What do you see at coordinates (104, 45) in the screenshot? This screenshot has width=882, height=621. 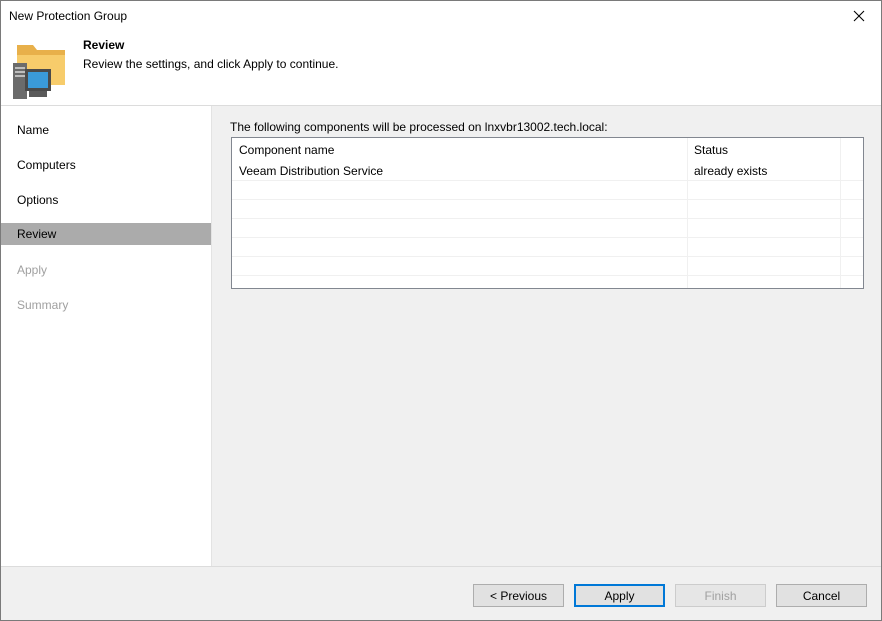 I see `page-title: Review` at bounding box center [104, 45].